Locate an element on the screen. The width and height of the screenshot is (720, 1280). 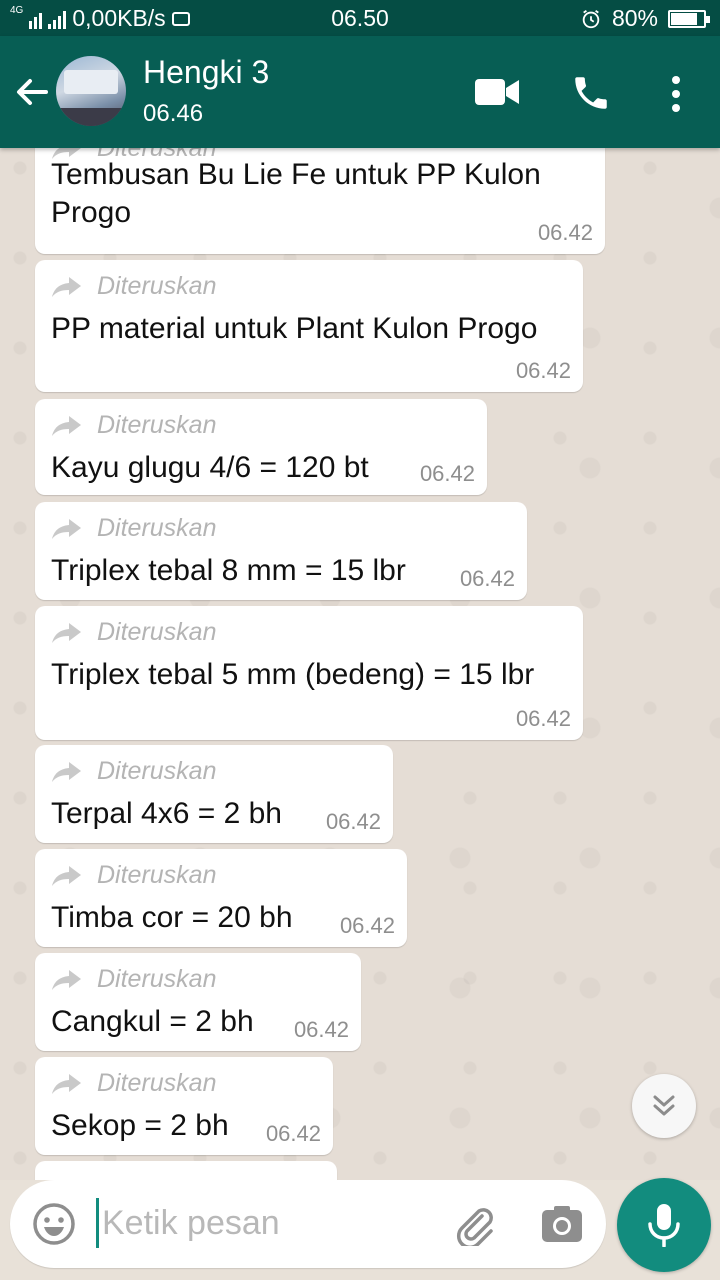
more-vert-icon is located at coordinates (676, 94).